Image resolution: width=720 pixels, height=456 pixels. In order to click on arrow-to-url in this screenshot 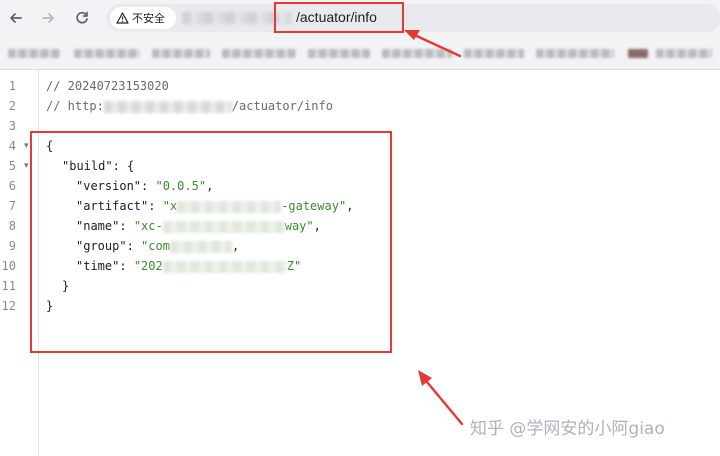, I will do `click(433, 44)`.